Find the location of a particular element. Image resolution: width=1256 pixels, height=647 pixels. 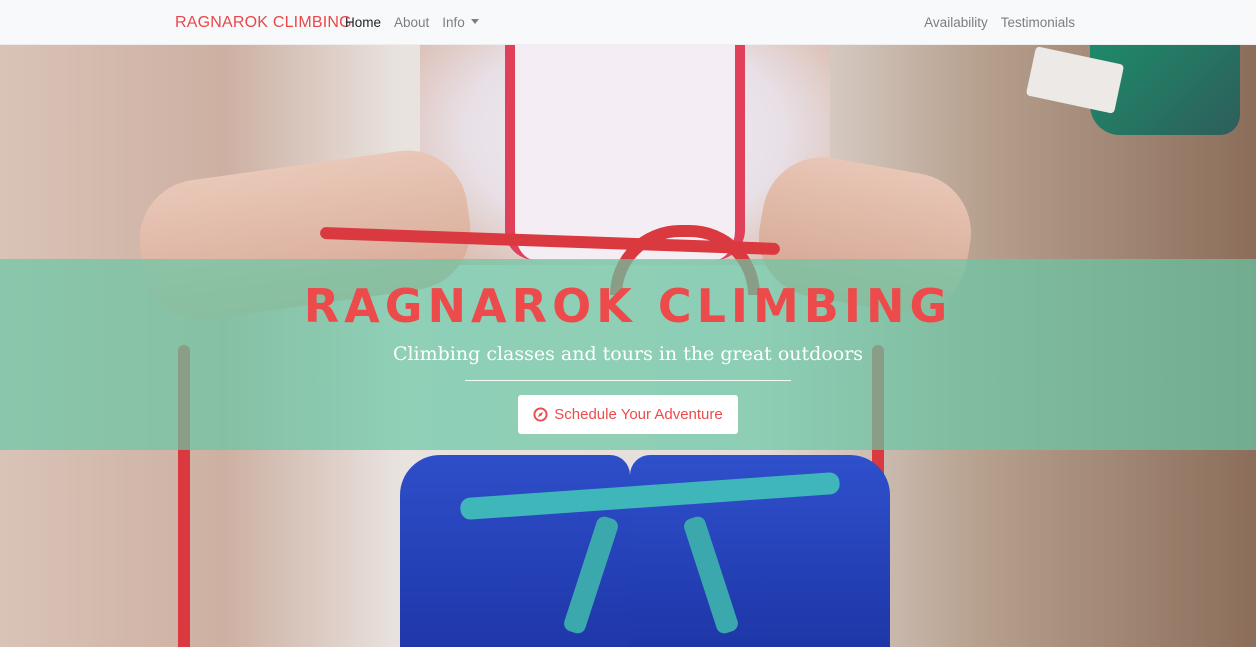

schedule-adventure-button: Schedule Your Adventure is located at coordinates (628, 414).